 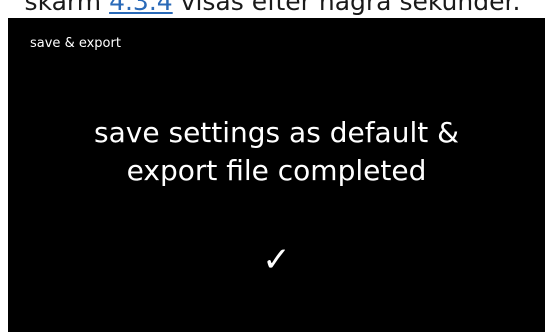 I want to click on completion-message-line-2: export file completed, so click(x=276, y=170).